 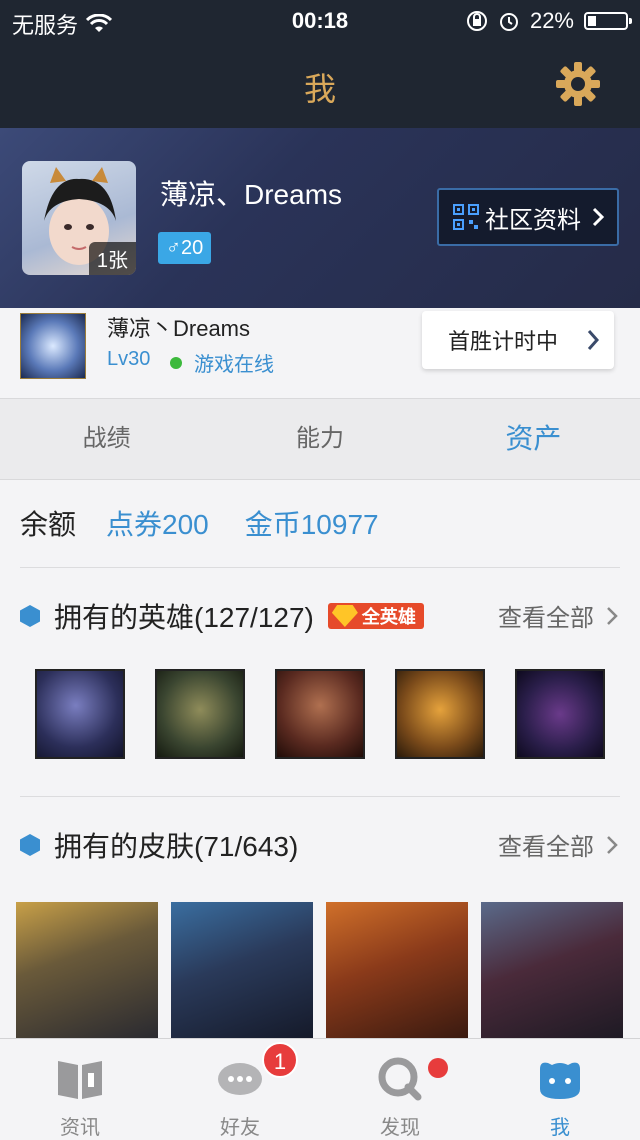 What do you see at coordinates (112, 258) in the screenshot?
I see `photo-count: 1张` at bounding box center [112, 258].